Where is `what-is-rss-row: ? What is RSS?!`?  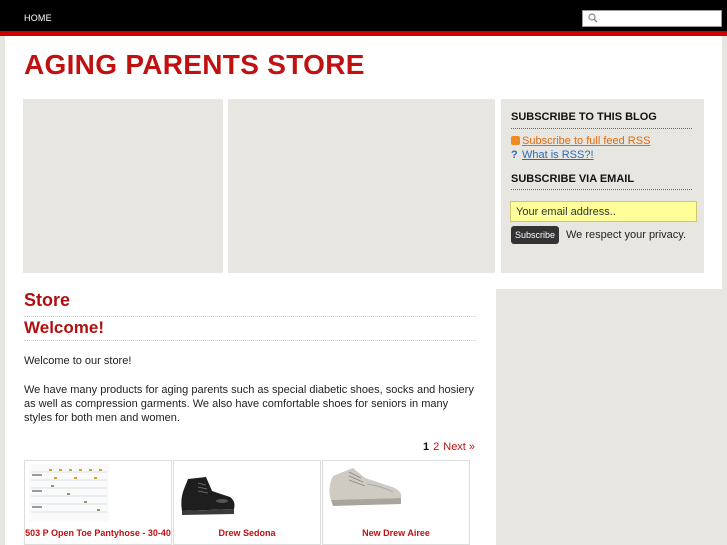
what-is-rss-row: ? What is RSS?! is located at coordinates (552, 155).